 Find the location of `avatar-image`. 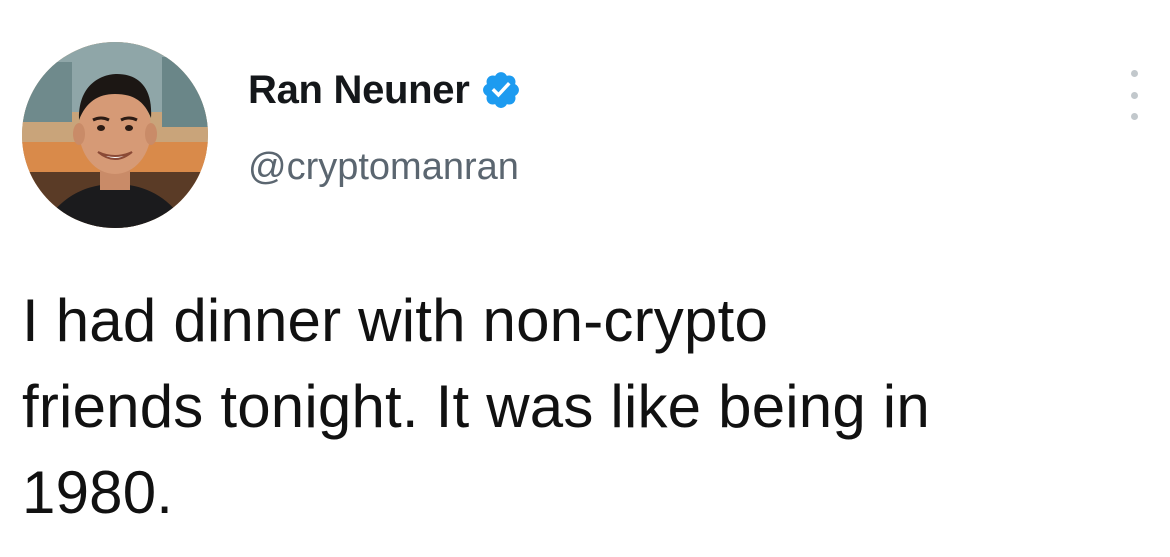

avatar-image is located at coordinates (115, 135).